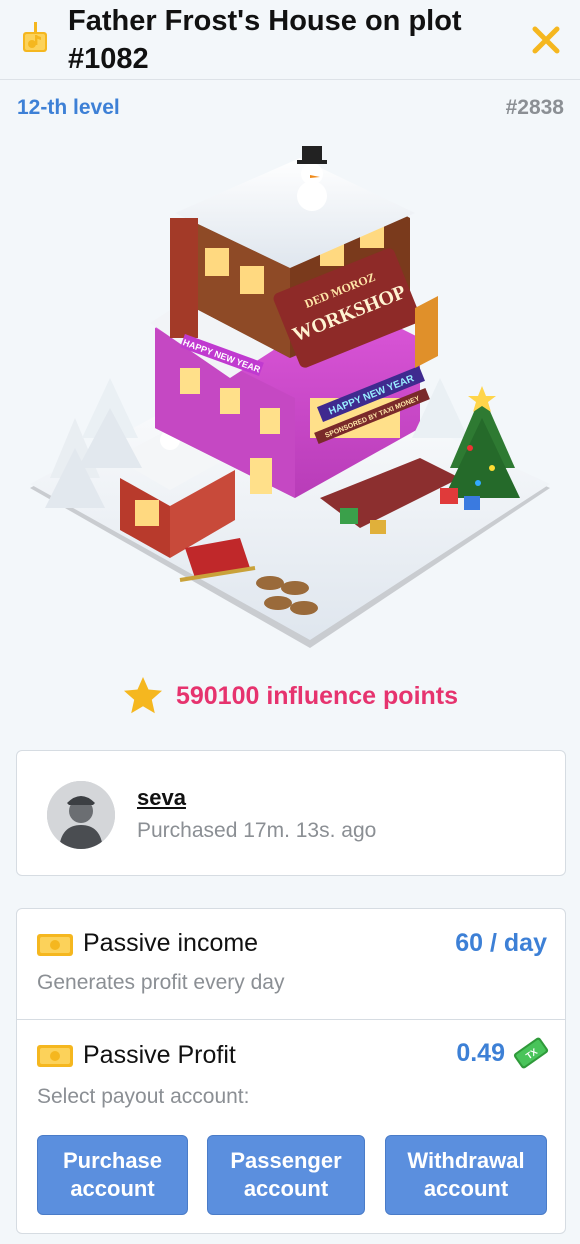 The width and height of the screenshot is (580, 1244). What do you see at coordinates (161, 798) in the screenshot?
I see `owner-name-link: seva` at bounding box center [161, 798].